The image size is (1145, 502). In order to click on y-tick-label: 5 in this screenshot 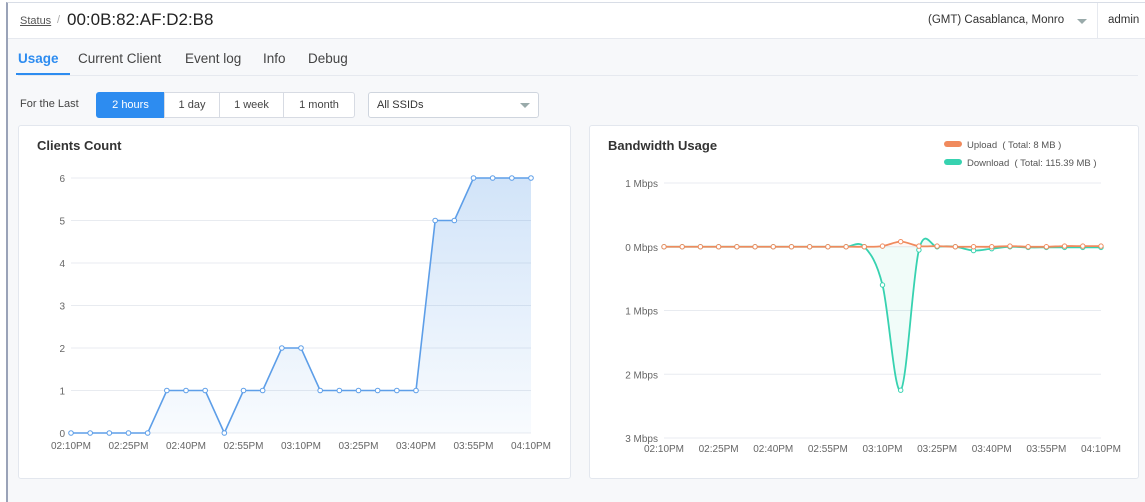, I will do `click(62, 222)`.